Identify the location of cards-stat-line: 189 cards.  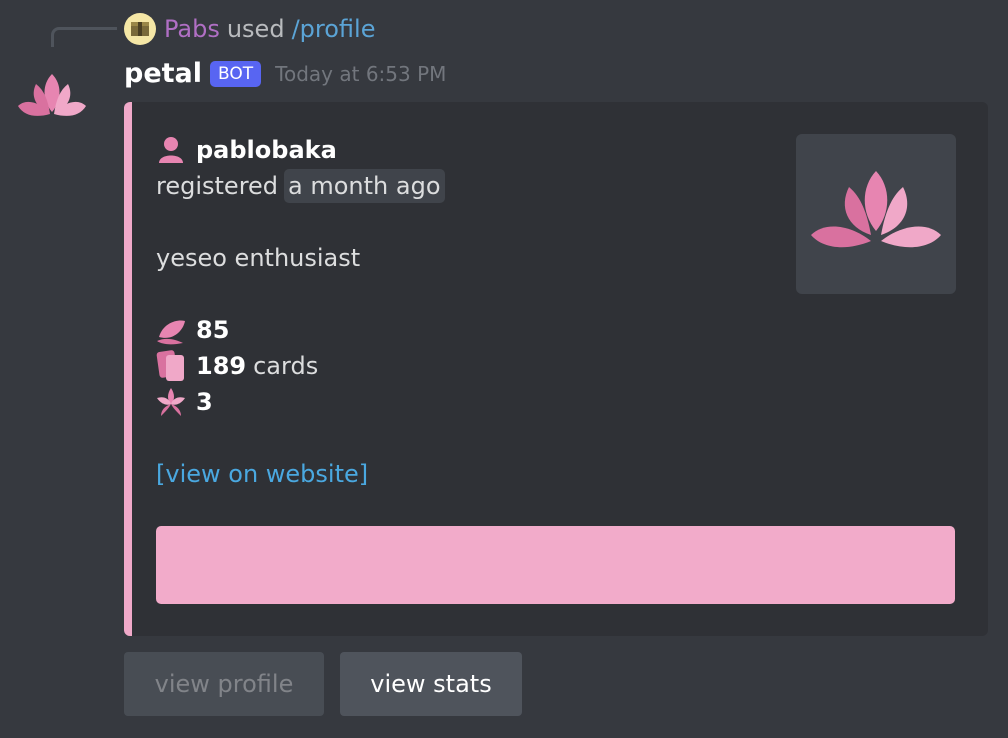
(300, 366).